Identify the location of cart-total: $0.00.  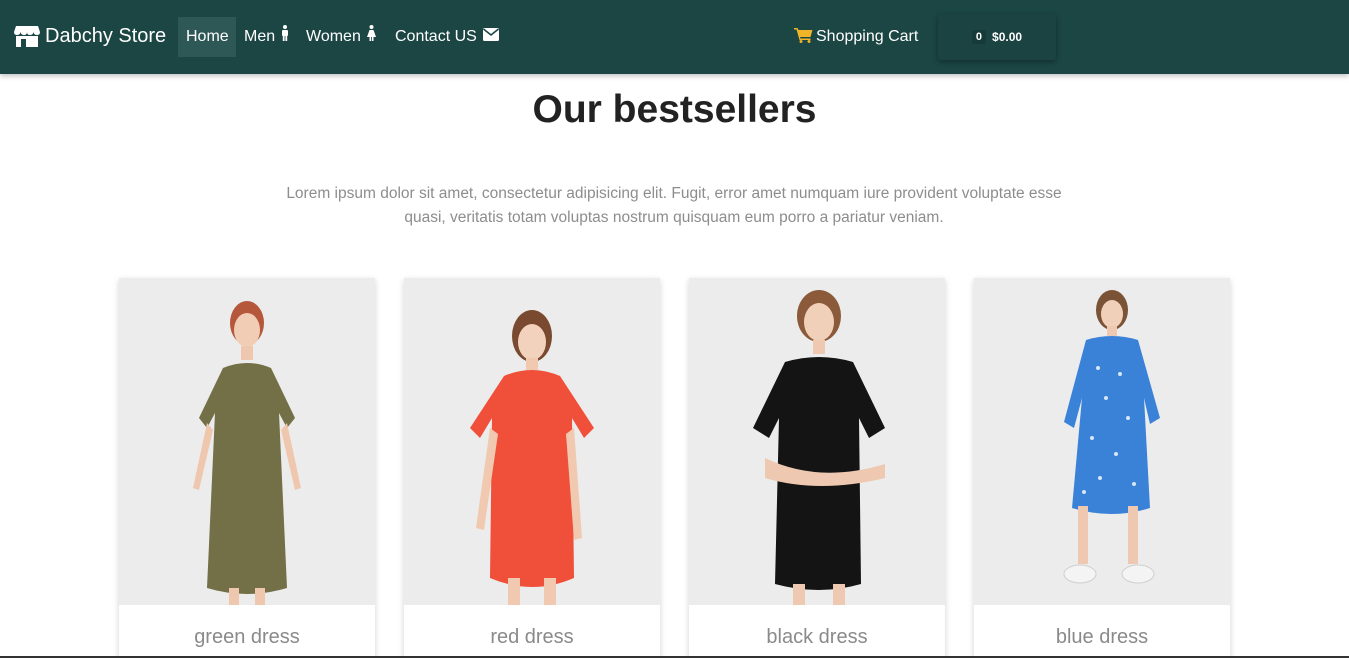
(1007, 37).